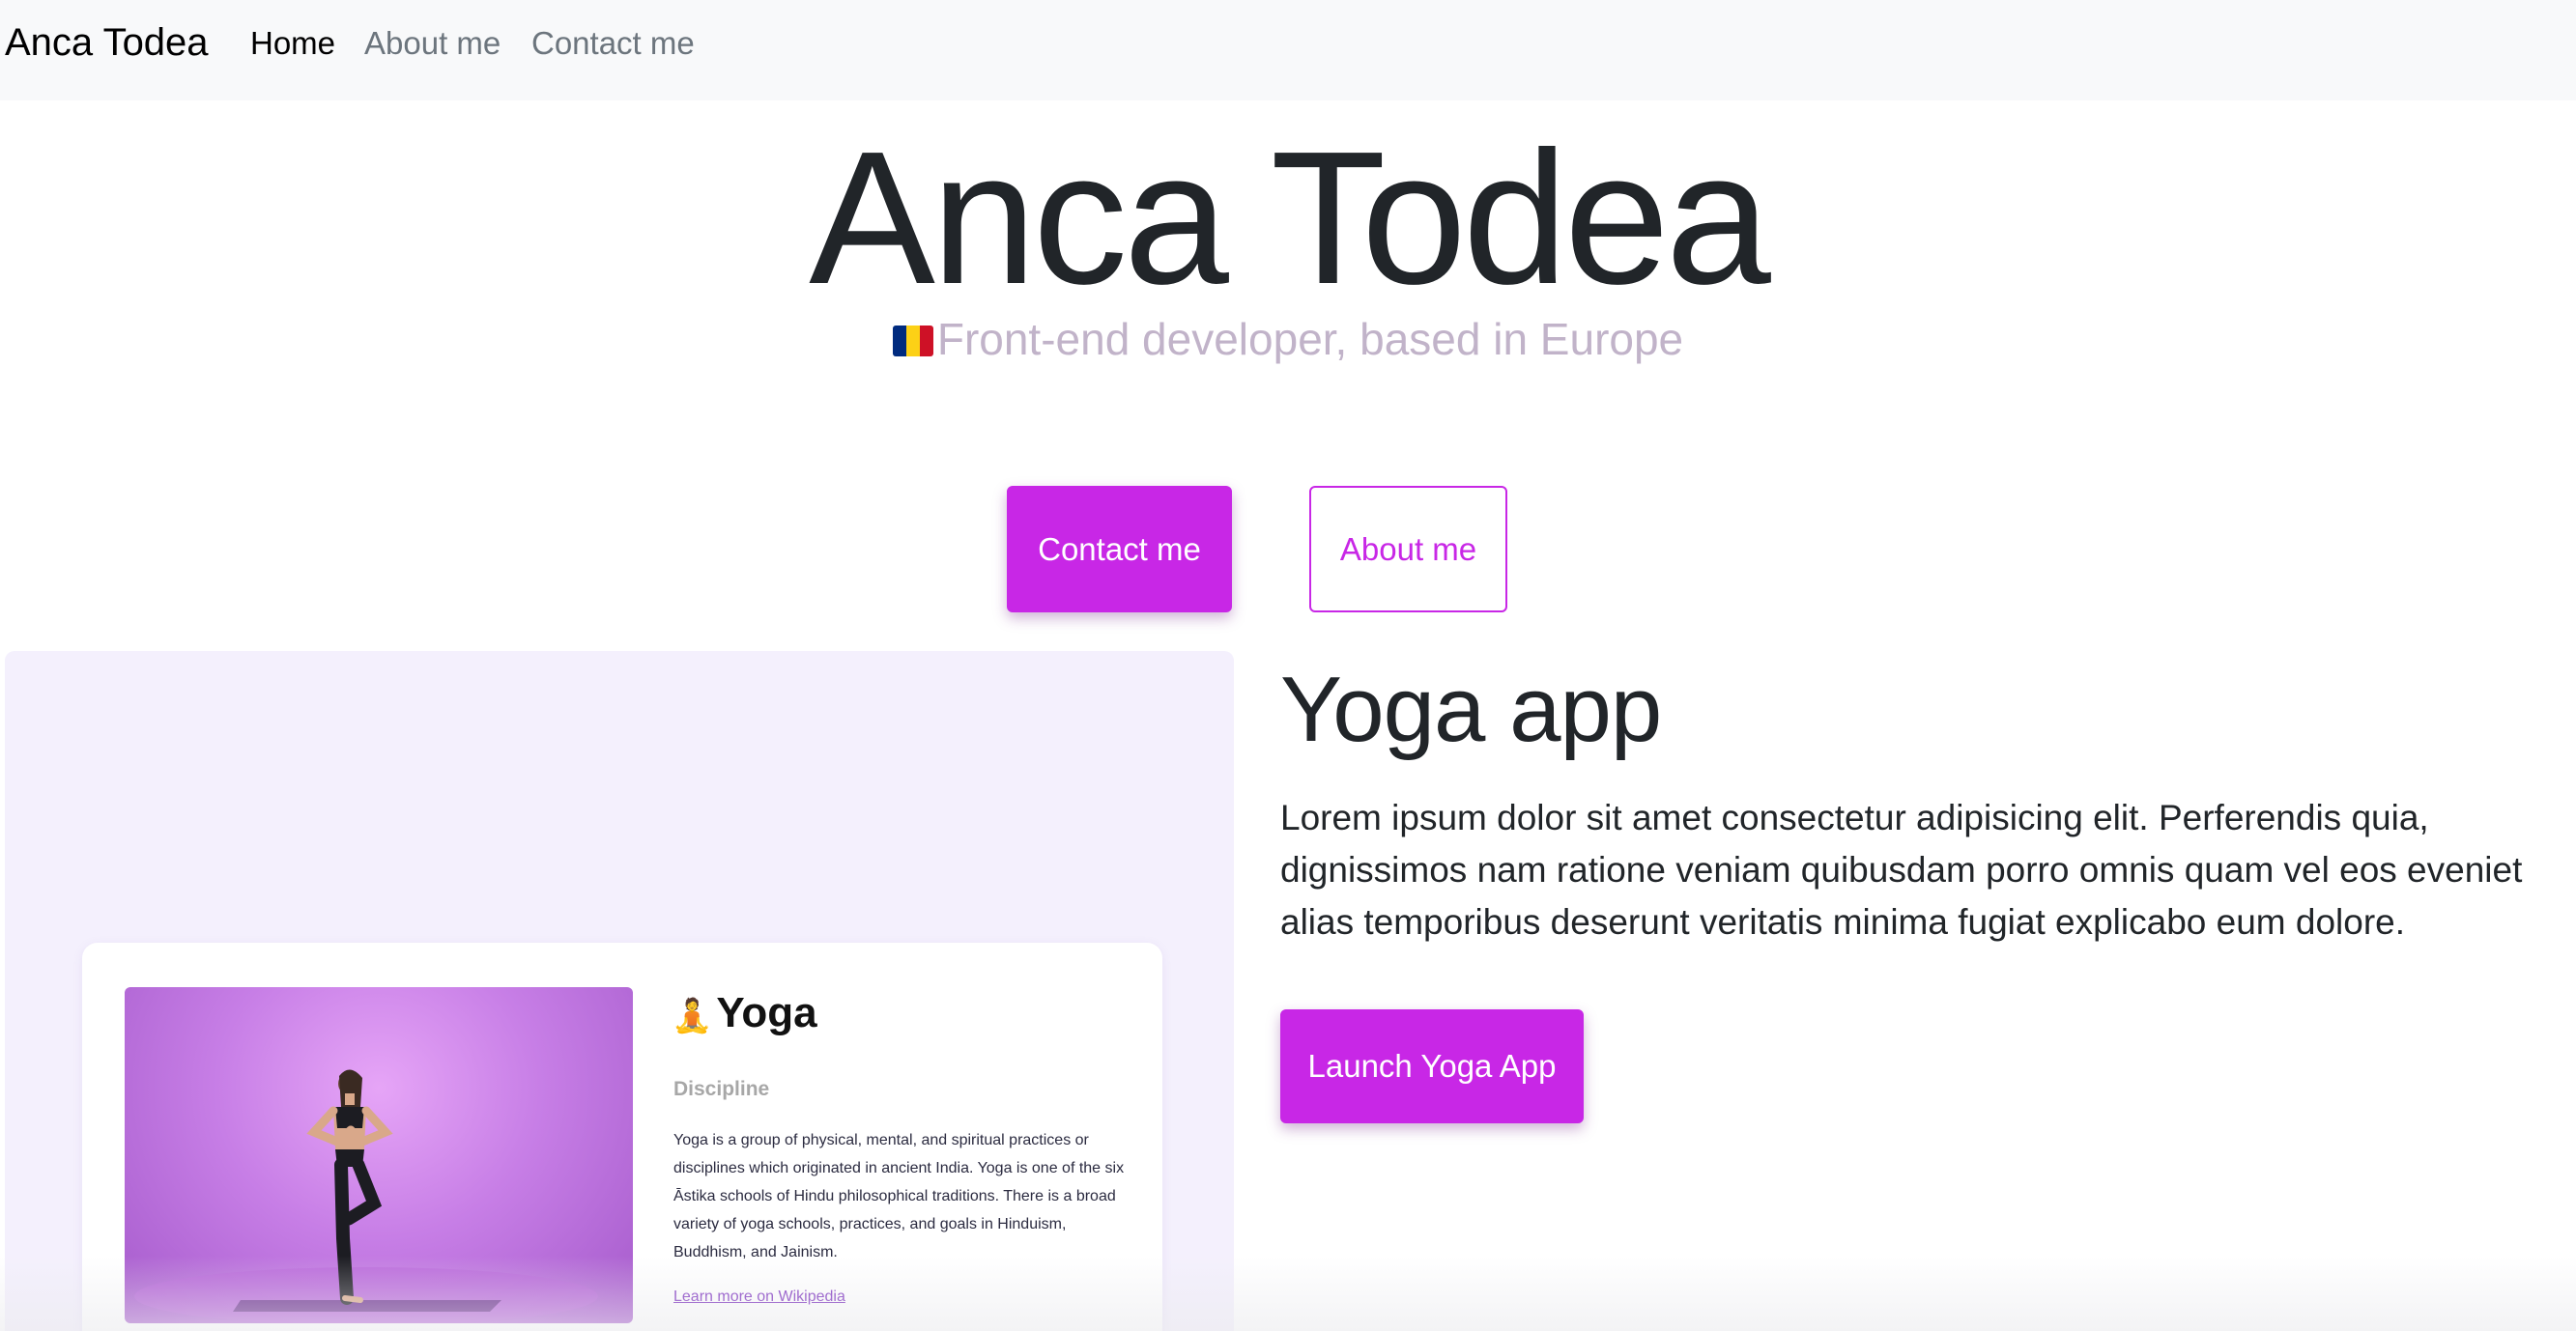  Describe the element at coordinates (1471, 709) in the screenshot. I see `project-title: Yoga app` at that location.